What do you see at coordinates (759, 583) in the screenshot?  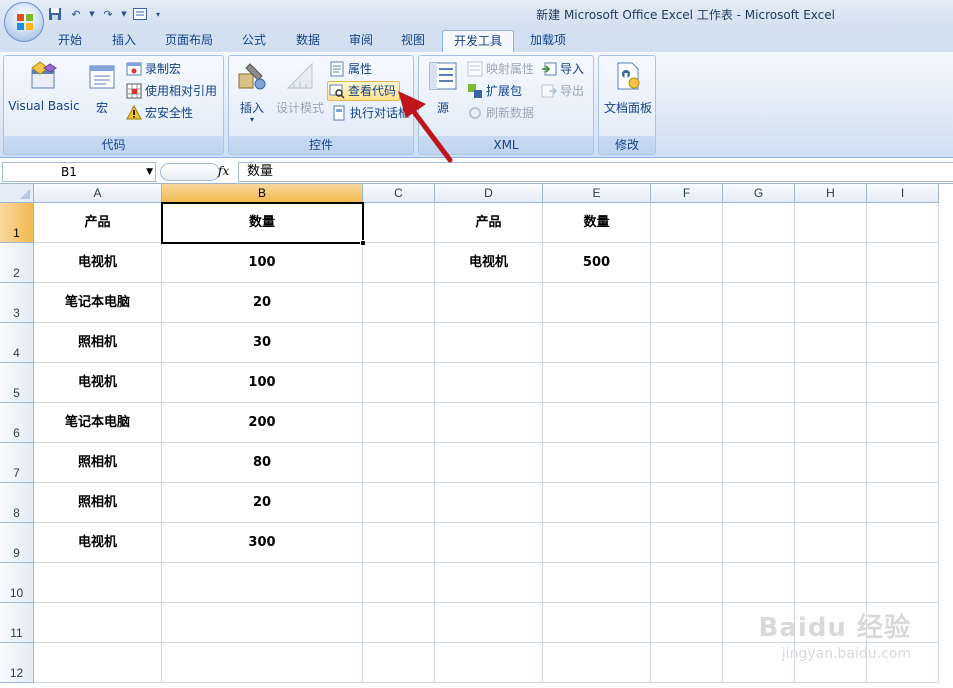 I see `cell-g10` at bounding box center [759, 583].